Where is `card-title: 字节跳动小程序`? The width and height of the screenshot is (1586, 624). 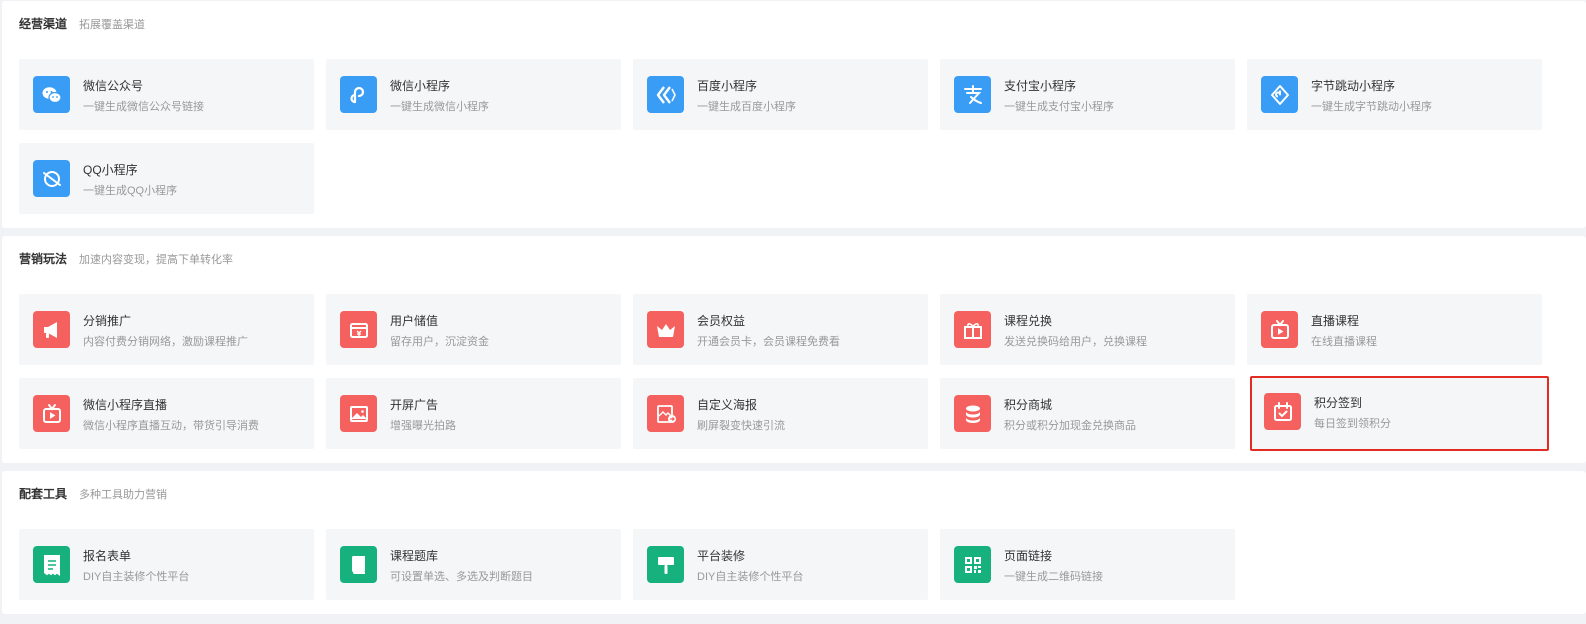 card-title: 字节跳动小程序 is located at coordinates (1353, 86).